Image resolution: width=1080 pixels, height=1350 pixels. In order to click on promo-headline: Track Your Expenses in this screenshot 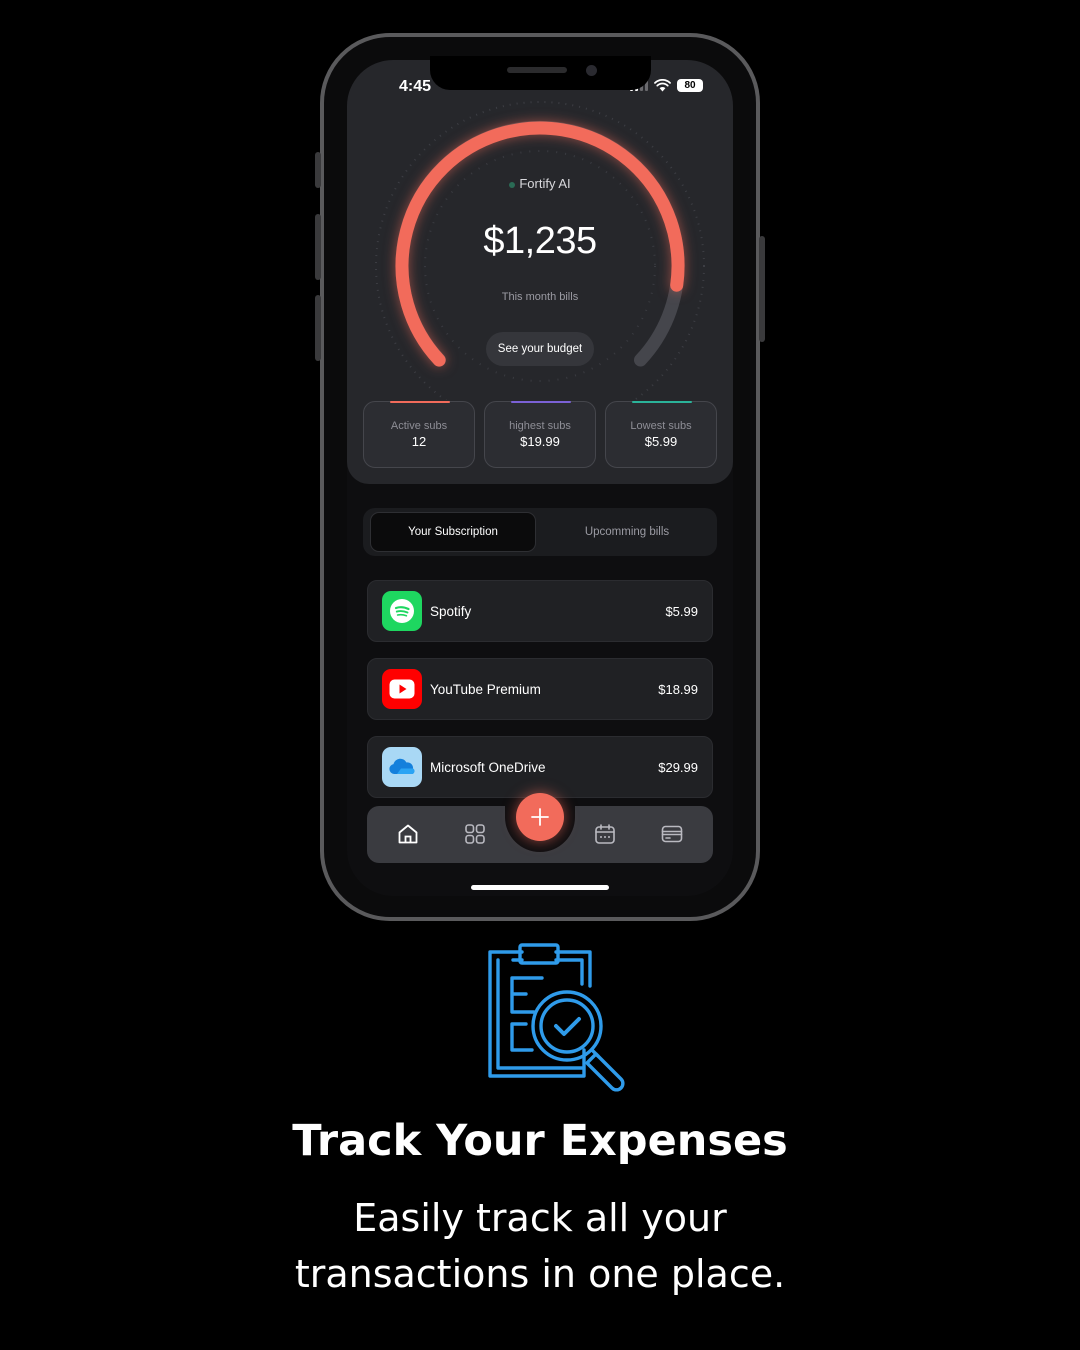, I will do `click(540, 1141)`.